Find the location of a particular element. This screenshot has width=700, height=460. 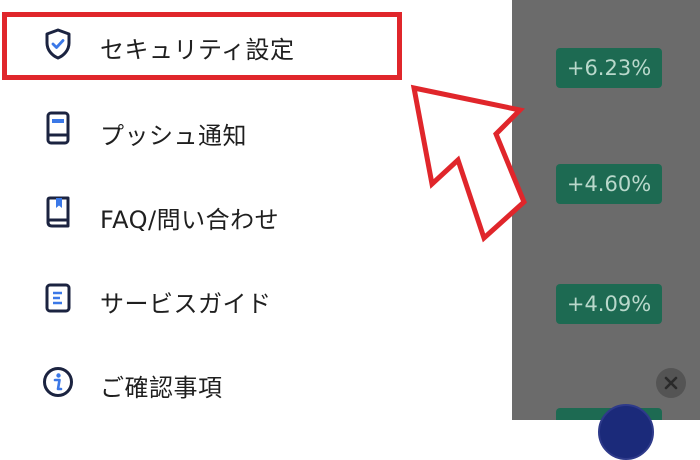

info-icon is located at coordinates (58, 382).